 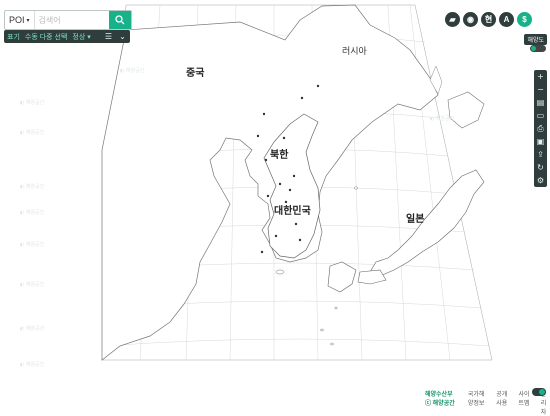 What do you see at coordinates (195, 73) in the screenshot?
I see `label-china: 중국` at bounding box center [195, 73].